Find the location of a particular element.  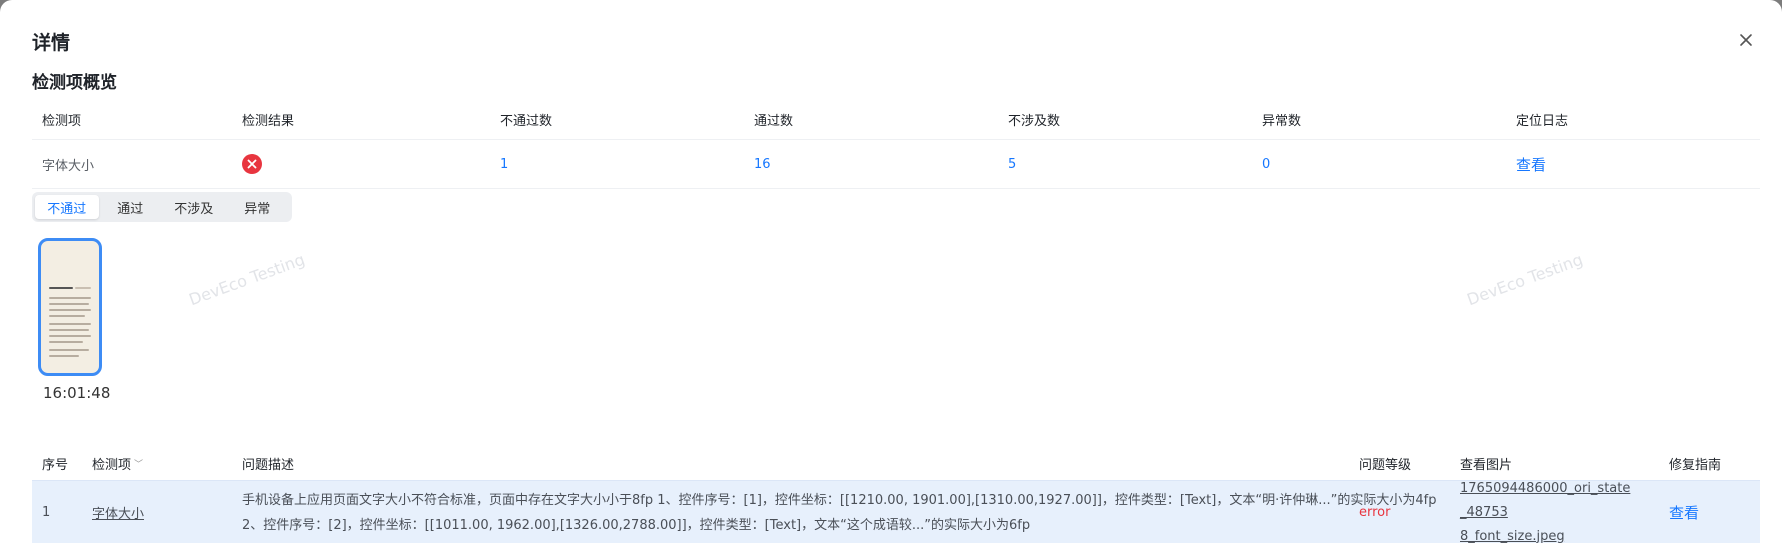

fail-count-link: 1 is located at coordinates (504, 164).